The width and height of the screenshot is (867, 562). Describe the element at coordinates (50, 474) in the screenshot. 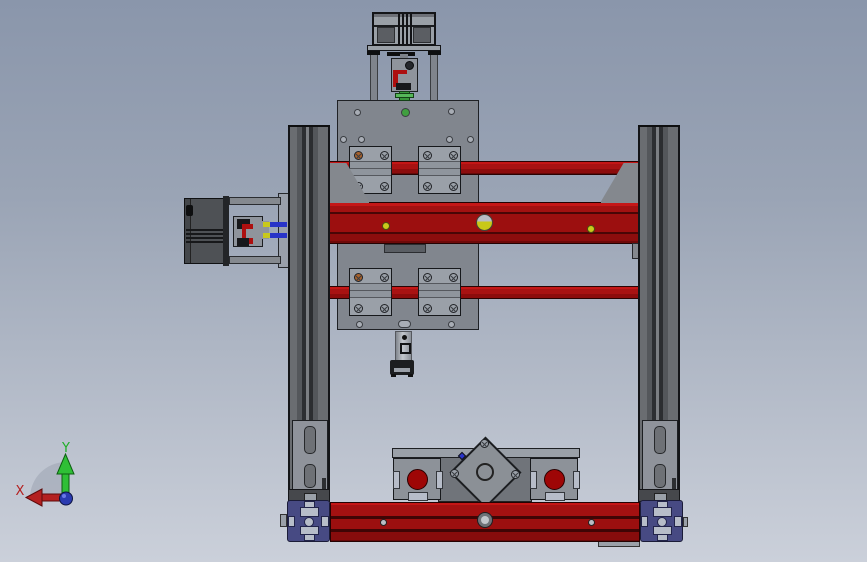

I see `axis-triad: Y X` at that location.